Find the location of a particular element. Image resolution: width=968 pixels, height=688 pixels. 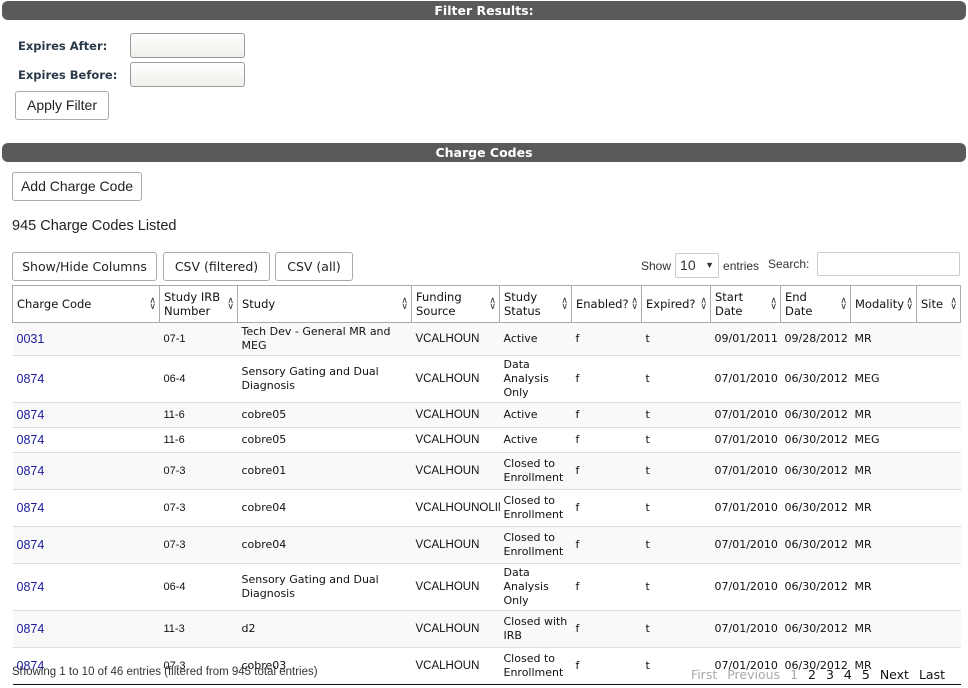

cell-study-irb-number: 07-3 is located at coordinates (198, 508).